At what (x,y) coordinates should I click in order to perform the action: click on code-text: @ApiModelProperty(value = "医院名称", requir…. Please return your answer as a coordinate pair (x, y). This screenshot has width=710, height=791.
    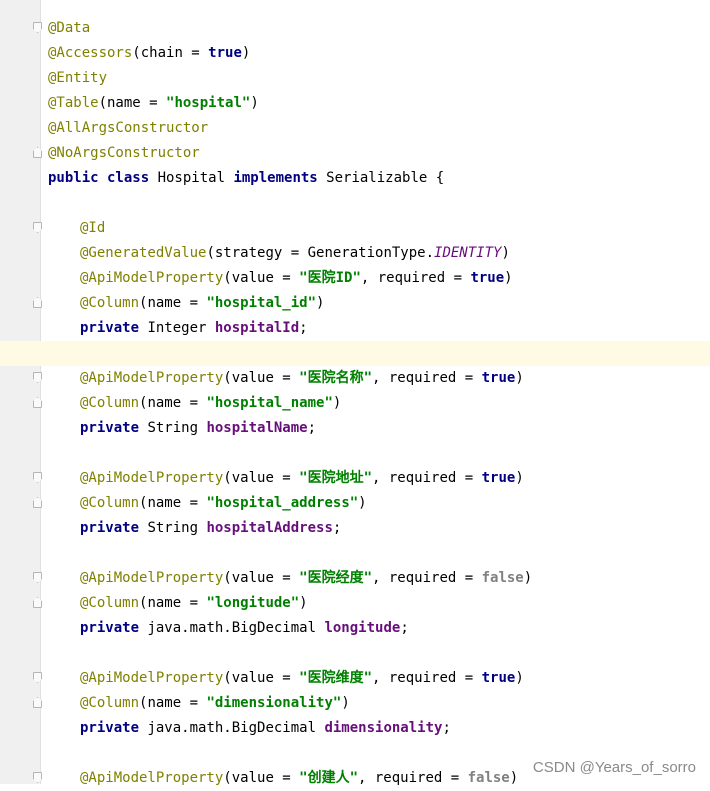
    Looking at the image, I should click on (302, 378).